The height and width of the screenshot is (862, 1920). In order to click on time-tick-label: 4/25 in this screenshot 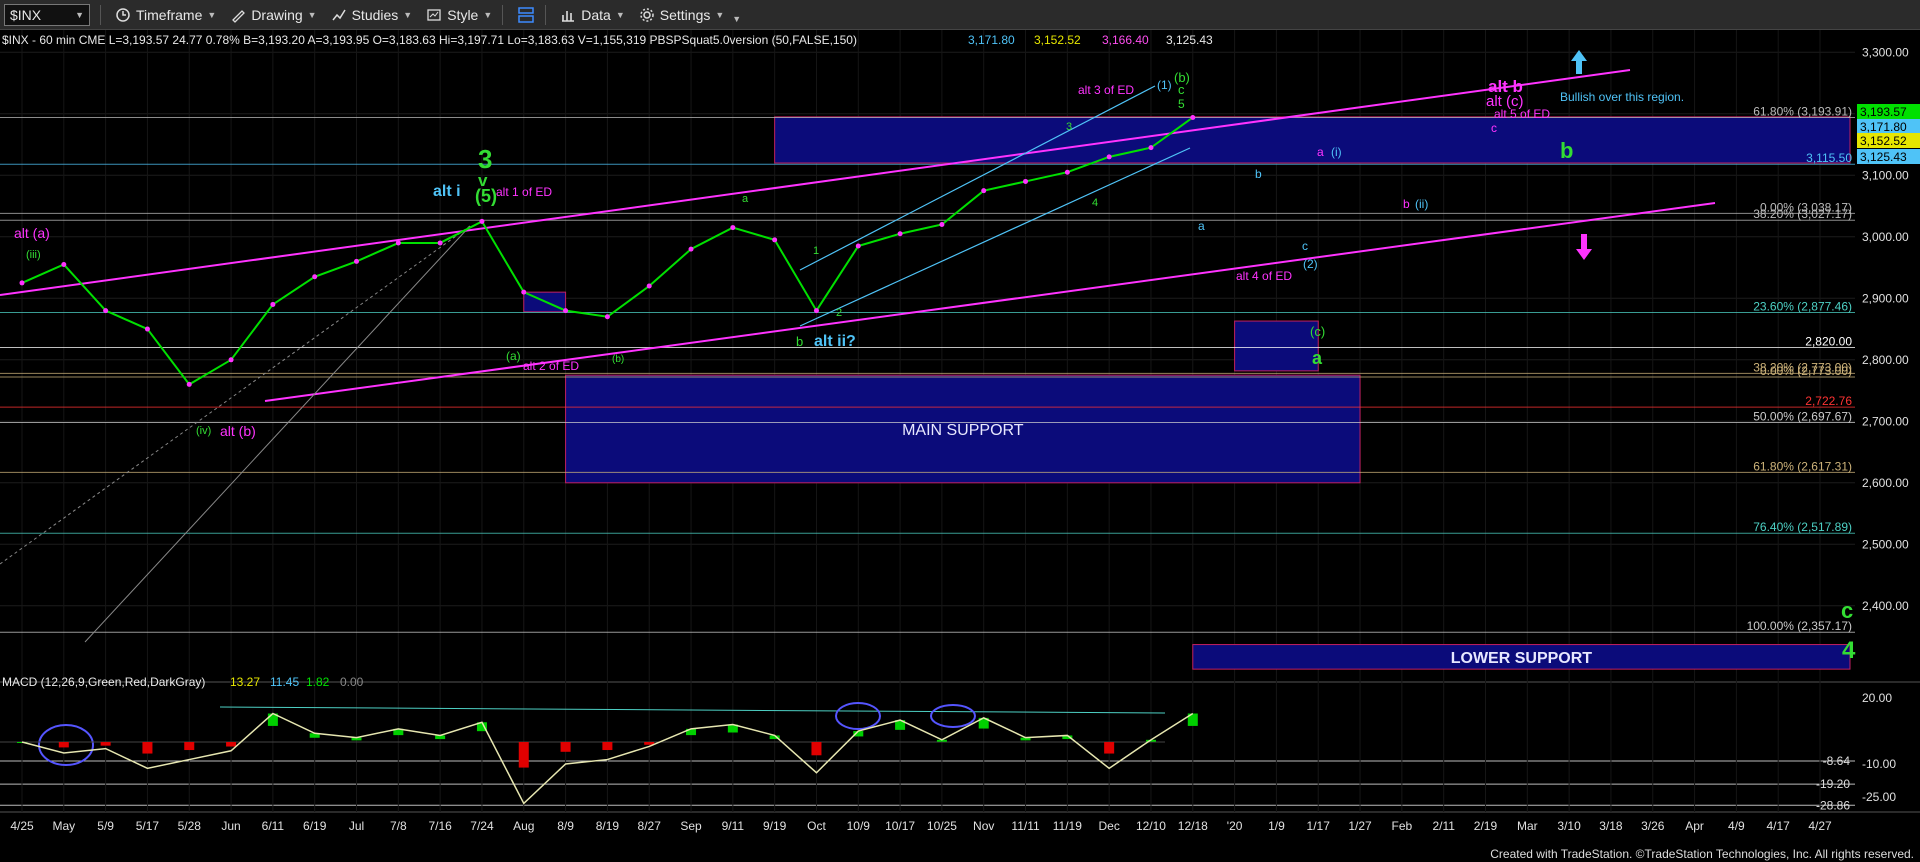, I will do `click(22, 826)`.